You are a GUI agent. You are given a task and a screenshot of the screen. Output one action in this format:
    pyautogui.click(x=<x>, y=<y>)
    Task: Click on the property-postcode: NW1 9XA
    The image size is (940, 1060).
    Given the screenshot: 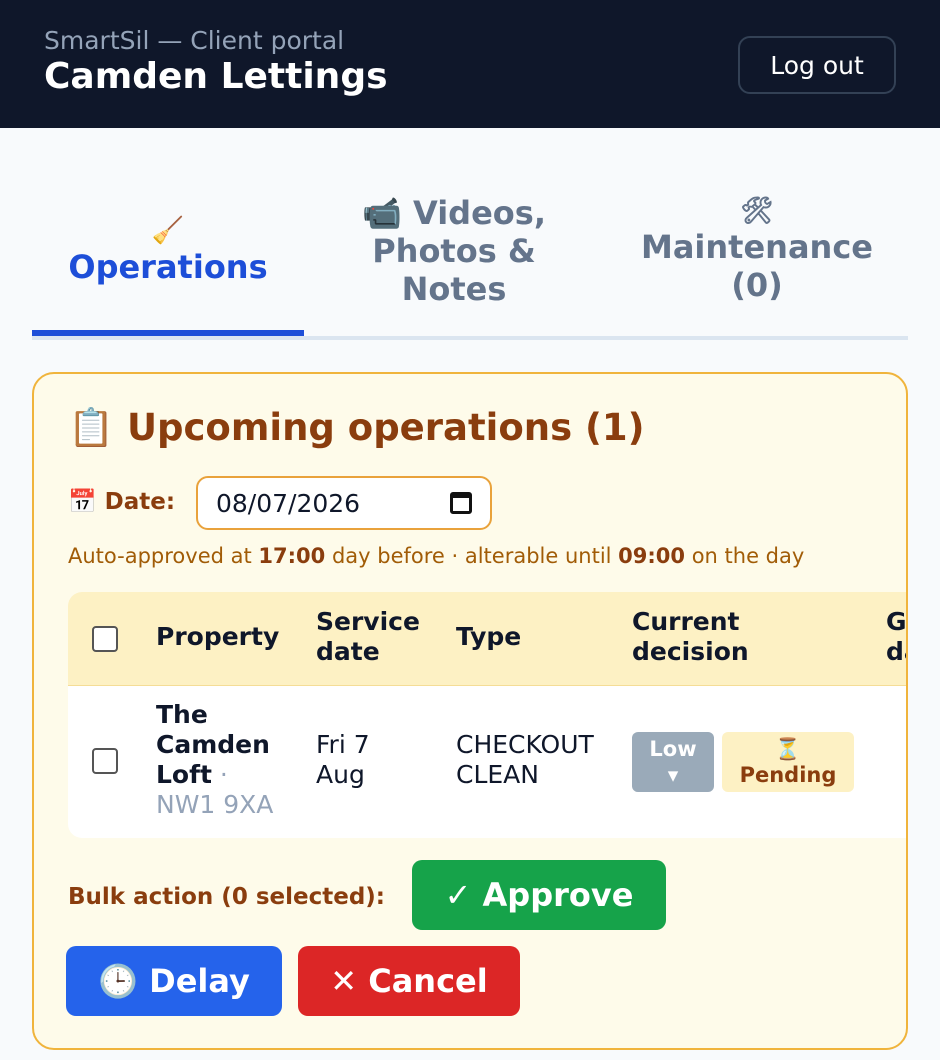 What is the action you would take?
    pyautogui.click(x=215, y=804)
    